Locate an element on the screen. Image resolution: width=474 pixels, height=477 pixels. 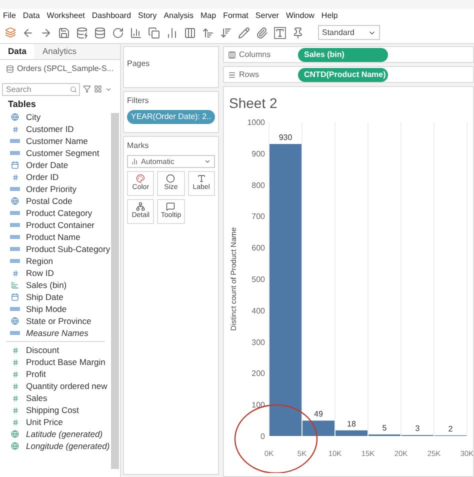
menu-item: Format is located at coordinates (235, 16).